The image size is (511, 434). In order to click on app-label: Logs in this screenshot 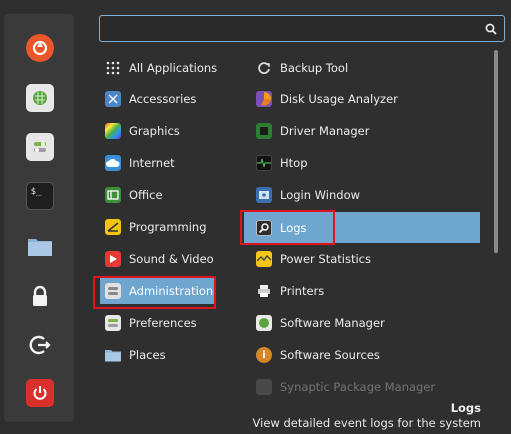, I will do `click(293, 227)`.